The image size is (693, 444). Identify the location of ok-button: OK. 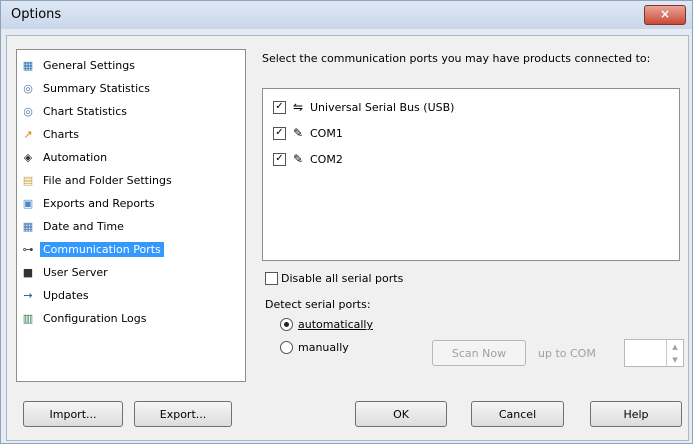
(401, 414).